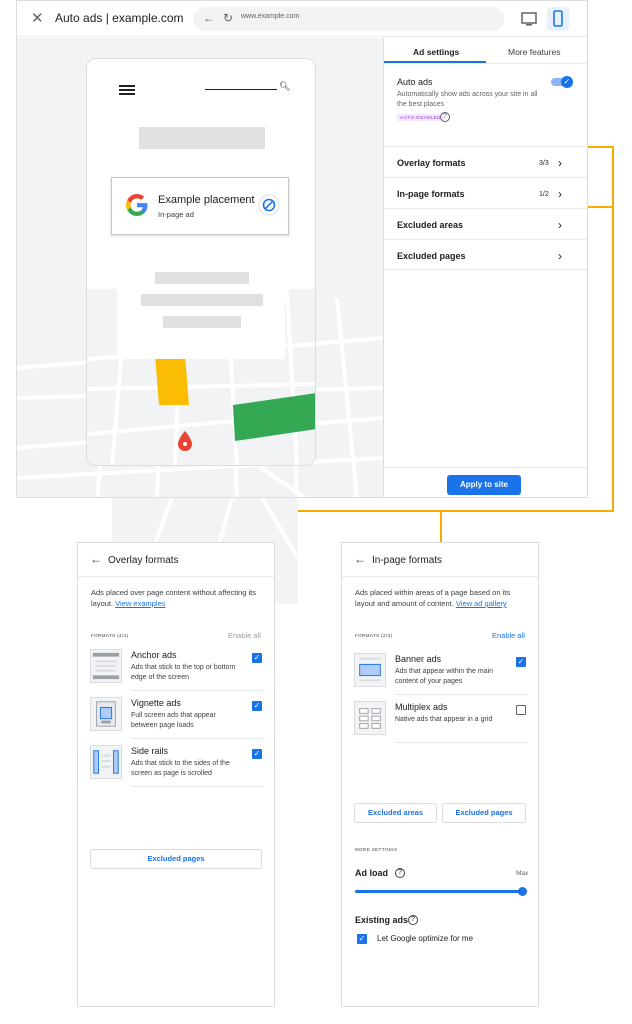  What do you see at coordinates (376, 849) in the screenshot?
I see `more-settings-label: MORE SETTINGS` at bounding box center [376, 849].